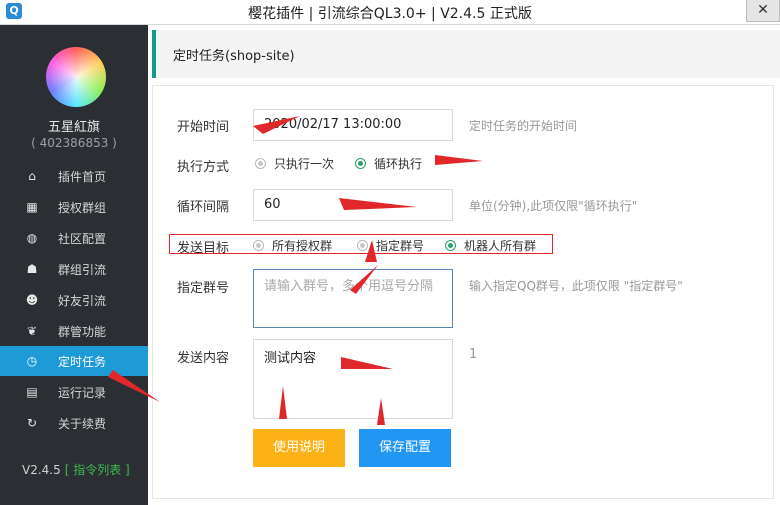  Describe the element at coordinates (82, 239) in the screenshot. I see `sidebar-item-label: 社区配置` at that location.